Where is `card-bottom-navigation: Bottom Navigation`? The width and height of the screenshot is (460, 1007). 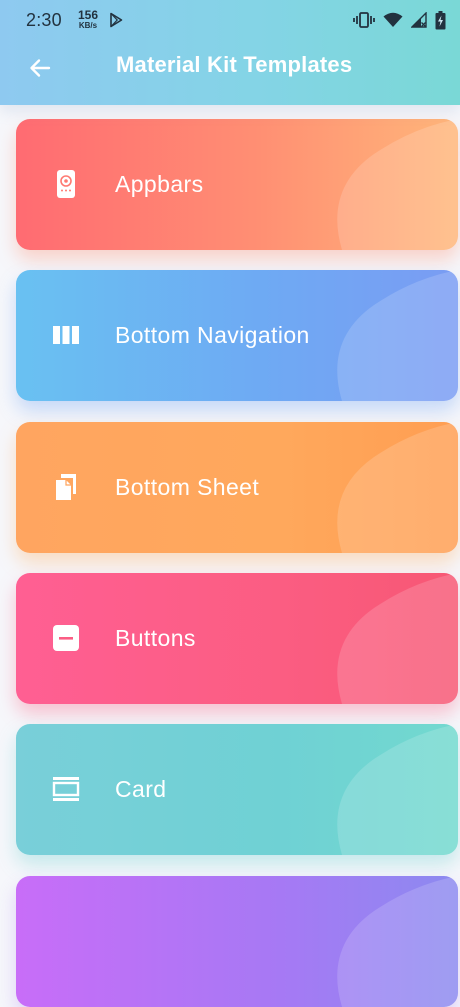
card-bottom-navigation: Bottom Navigation is located at coordinates (237, 335).